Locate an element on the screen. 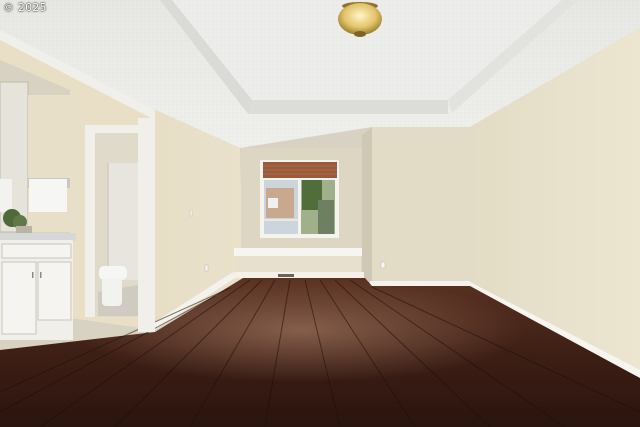 The width and height of the screenshot is (640, 427). right-back-wall is located at coordinates (416, 206).